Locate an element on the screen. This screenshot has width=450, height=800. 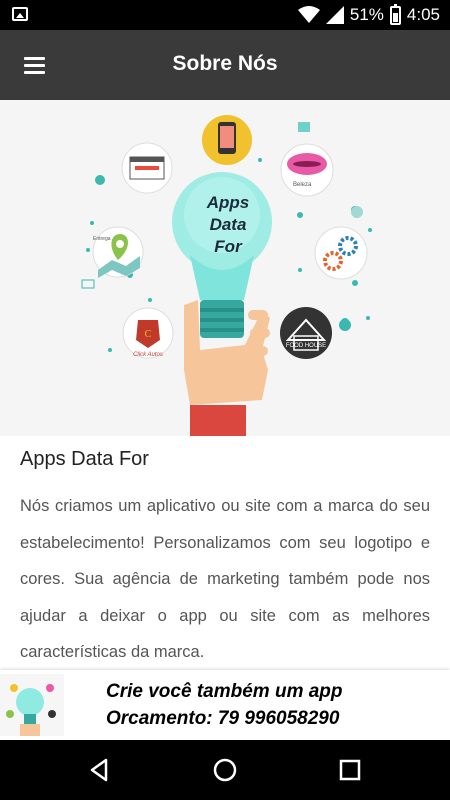
beleza-label: Beleza is located at coordinates (302, 185).